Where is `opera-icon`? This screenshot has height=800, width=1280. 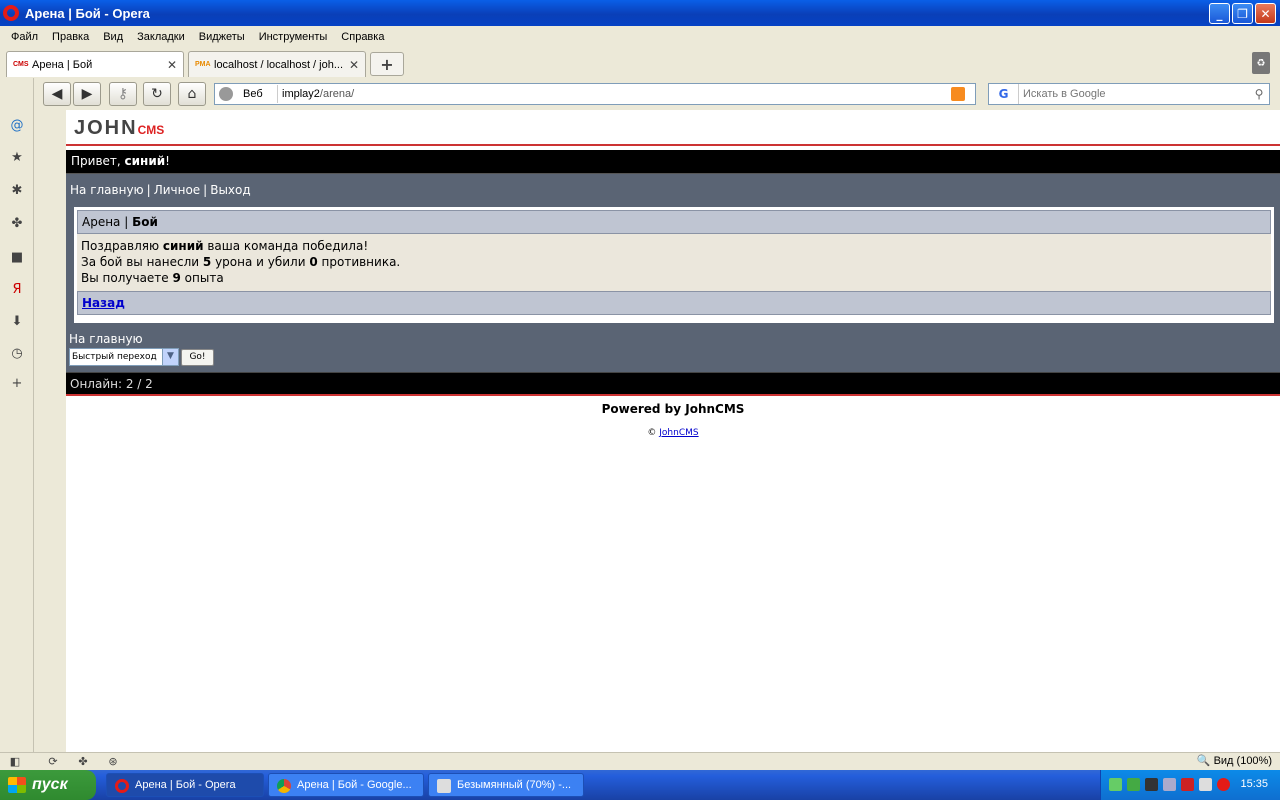 opera-icon is located at coordinates (122, 786).